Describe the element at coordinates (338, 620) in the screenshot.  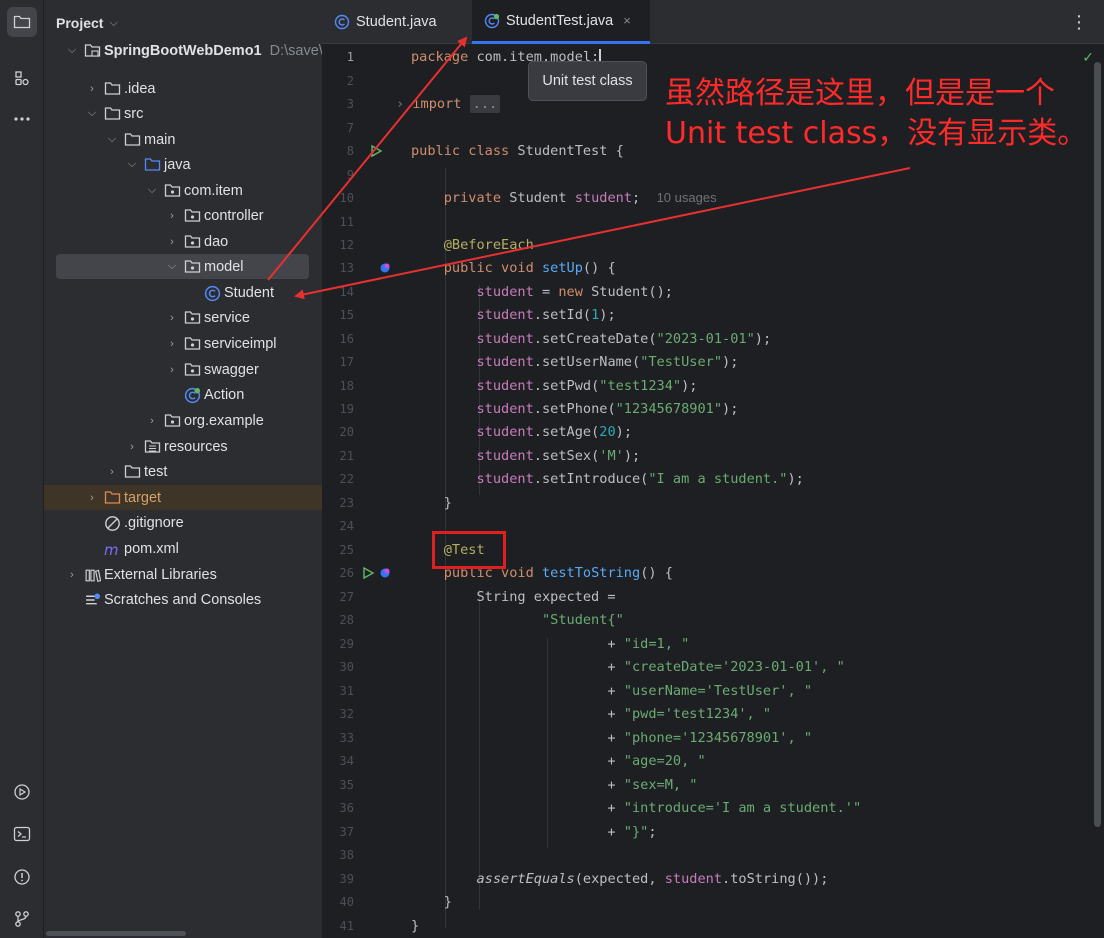
I see `line-number: 28` at that location.